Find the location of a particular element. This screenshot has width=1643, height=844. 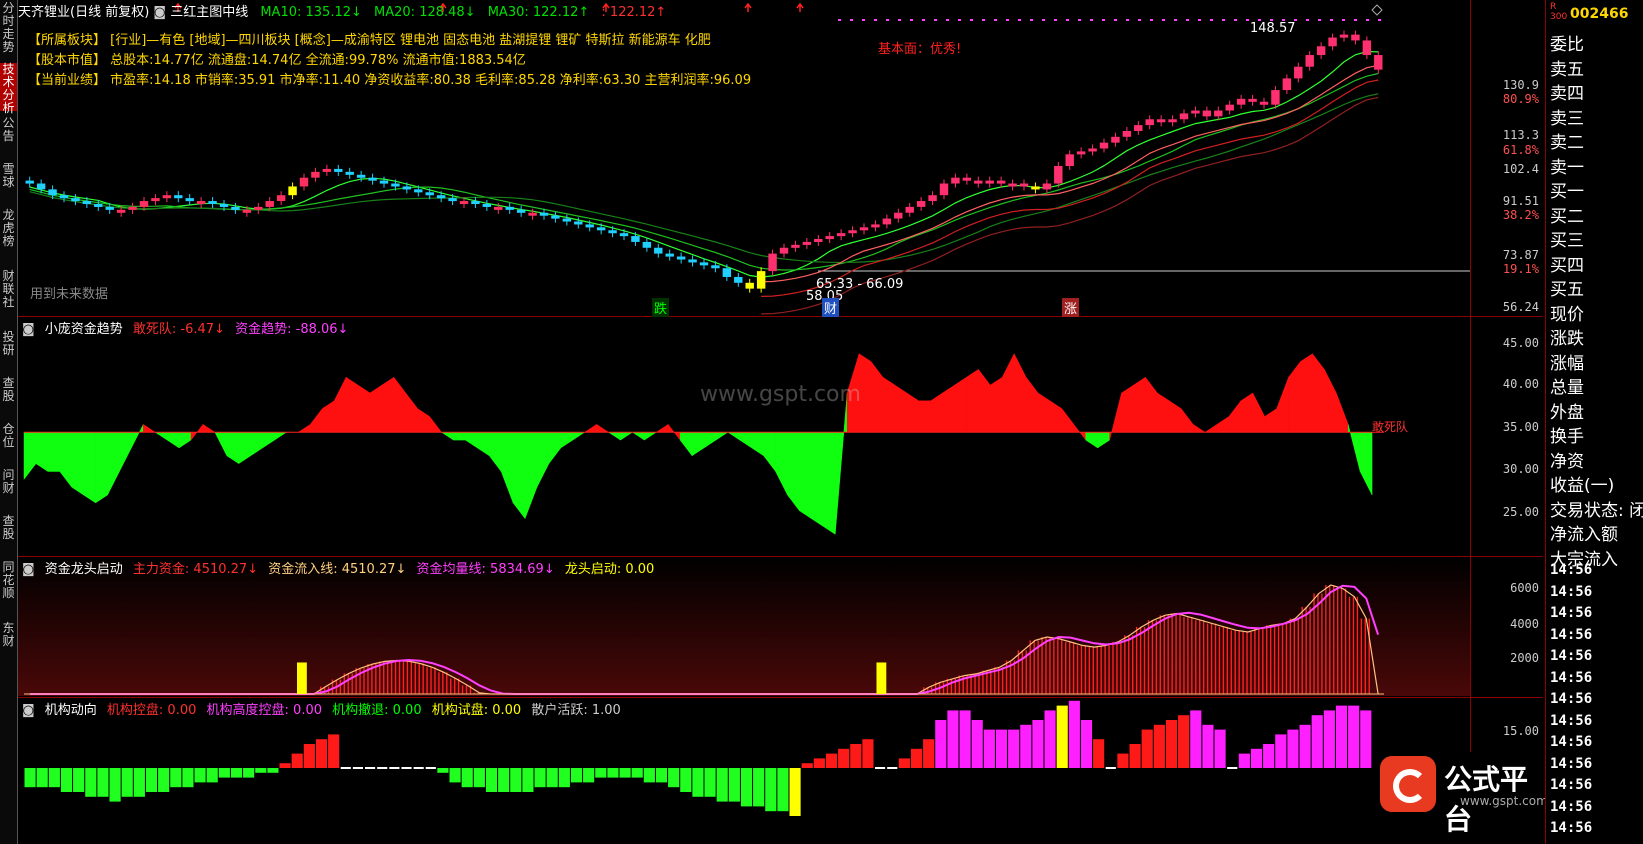

left-tab-11: 同花顺 is located at coordinates (8, 588).